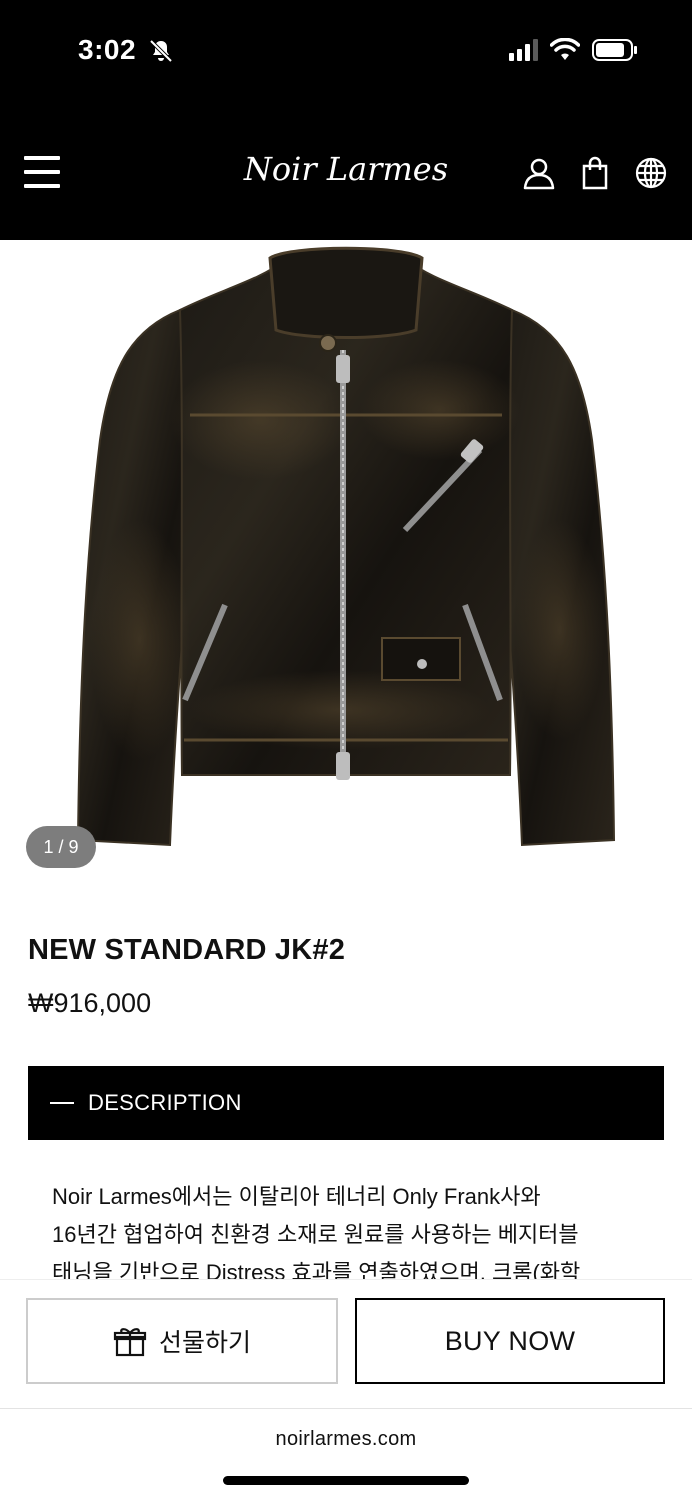 This screenshot has width=692, height=1500. I want to click on home-indicator, so click(346, 1480).